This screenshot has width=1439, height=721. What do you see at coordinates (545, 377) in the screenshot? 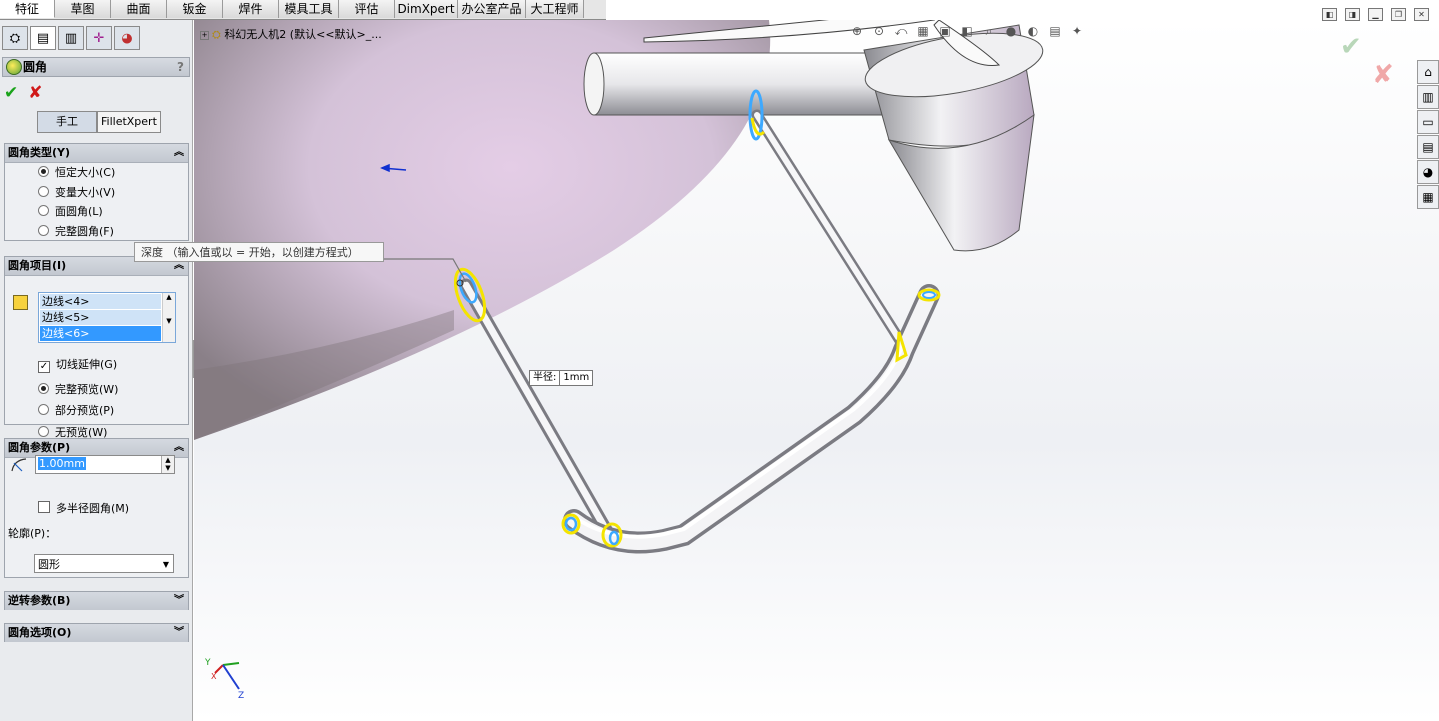
I see `callout-label: 半径:` at bounding box center [545, 377].